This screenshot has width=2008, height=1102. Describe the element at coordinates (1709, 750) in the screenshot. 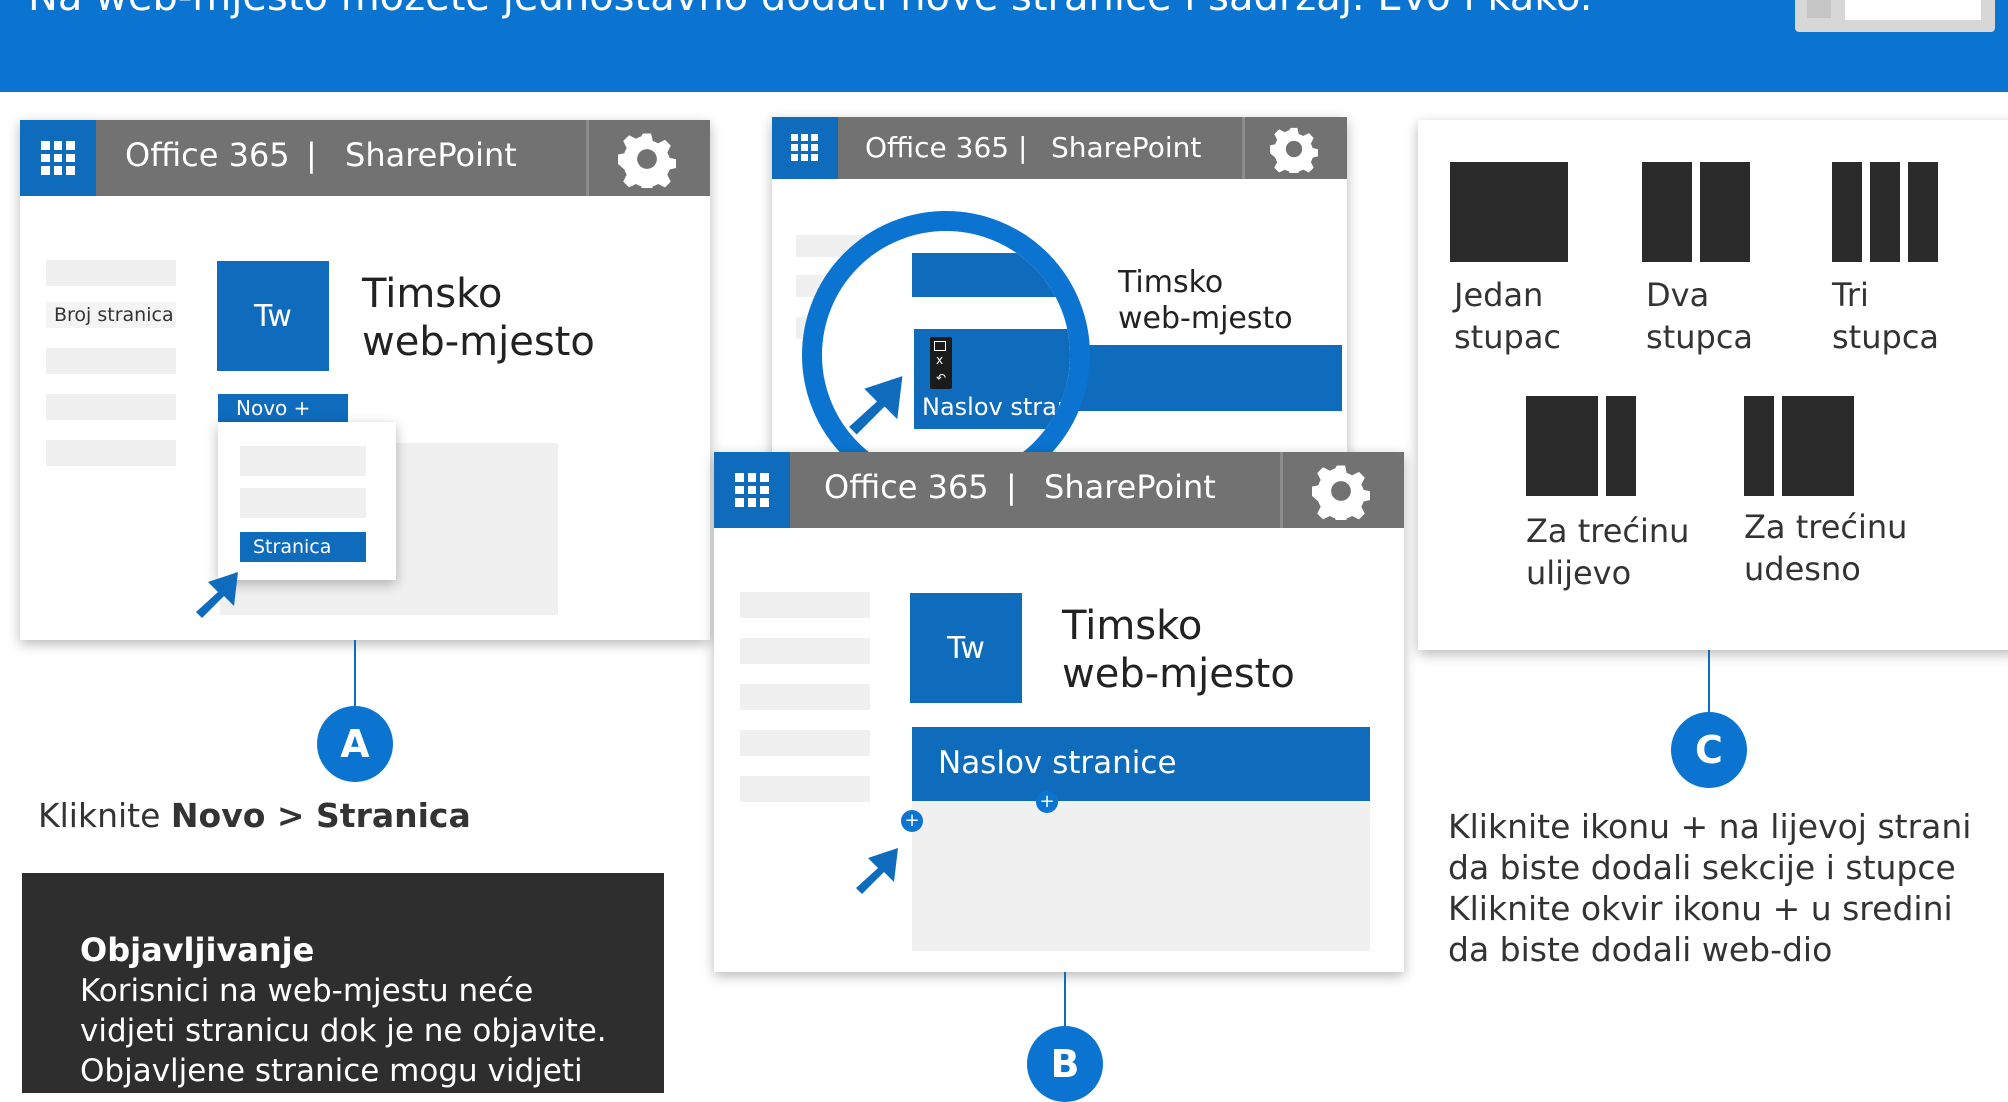

I see `step-badge-c: C` at that location.